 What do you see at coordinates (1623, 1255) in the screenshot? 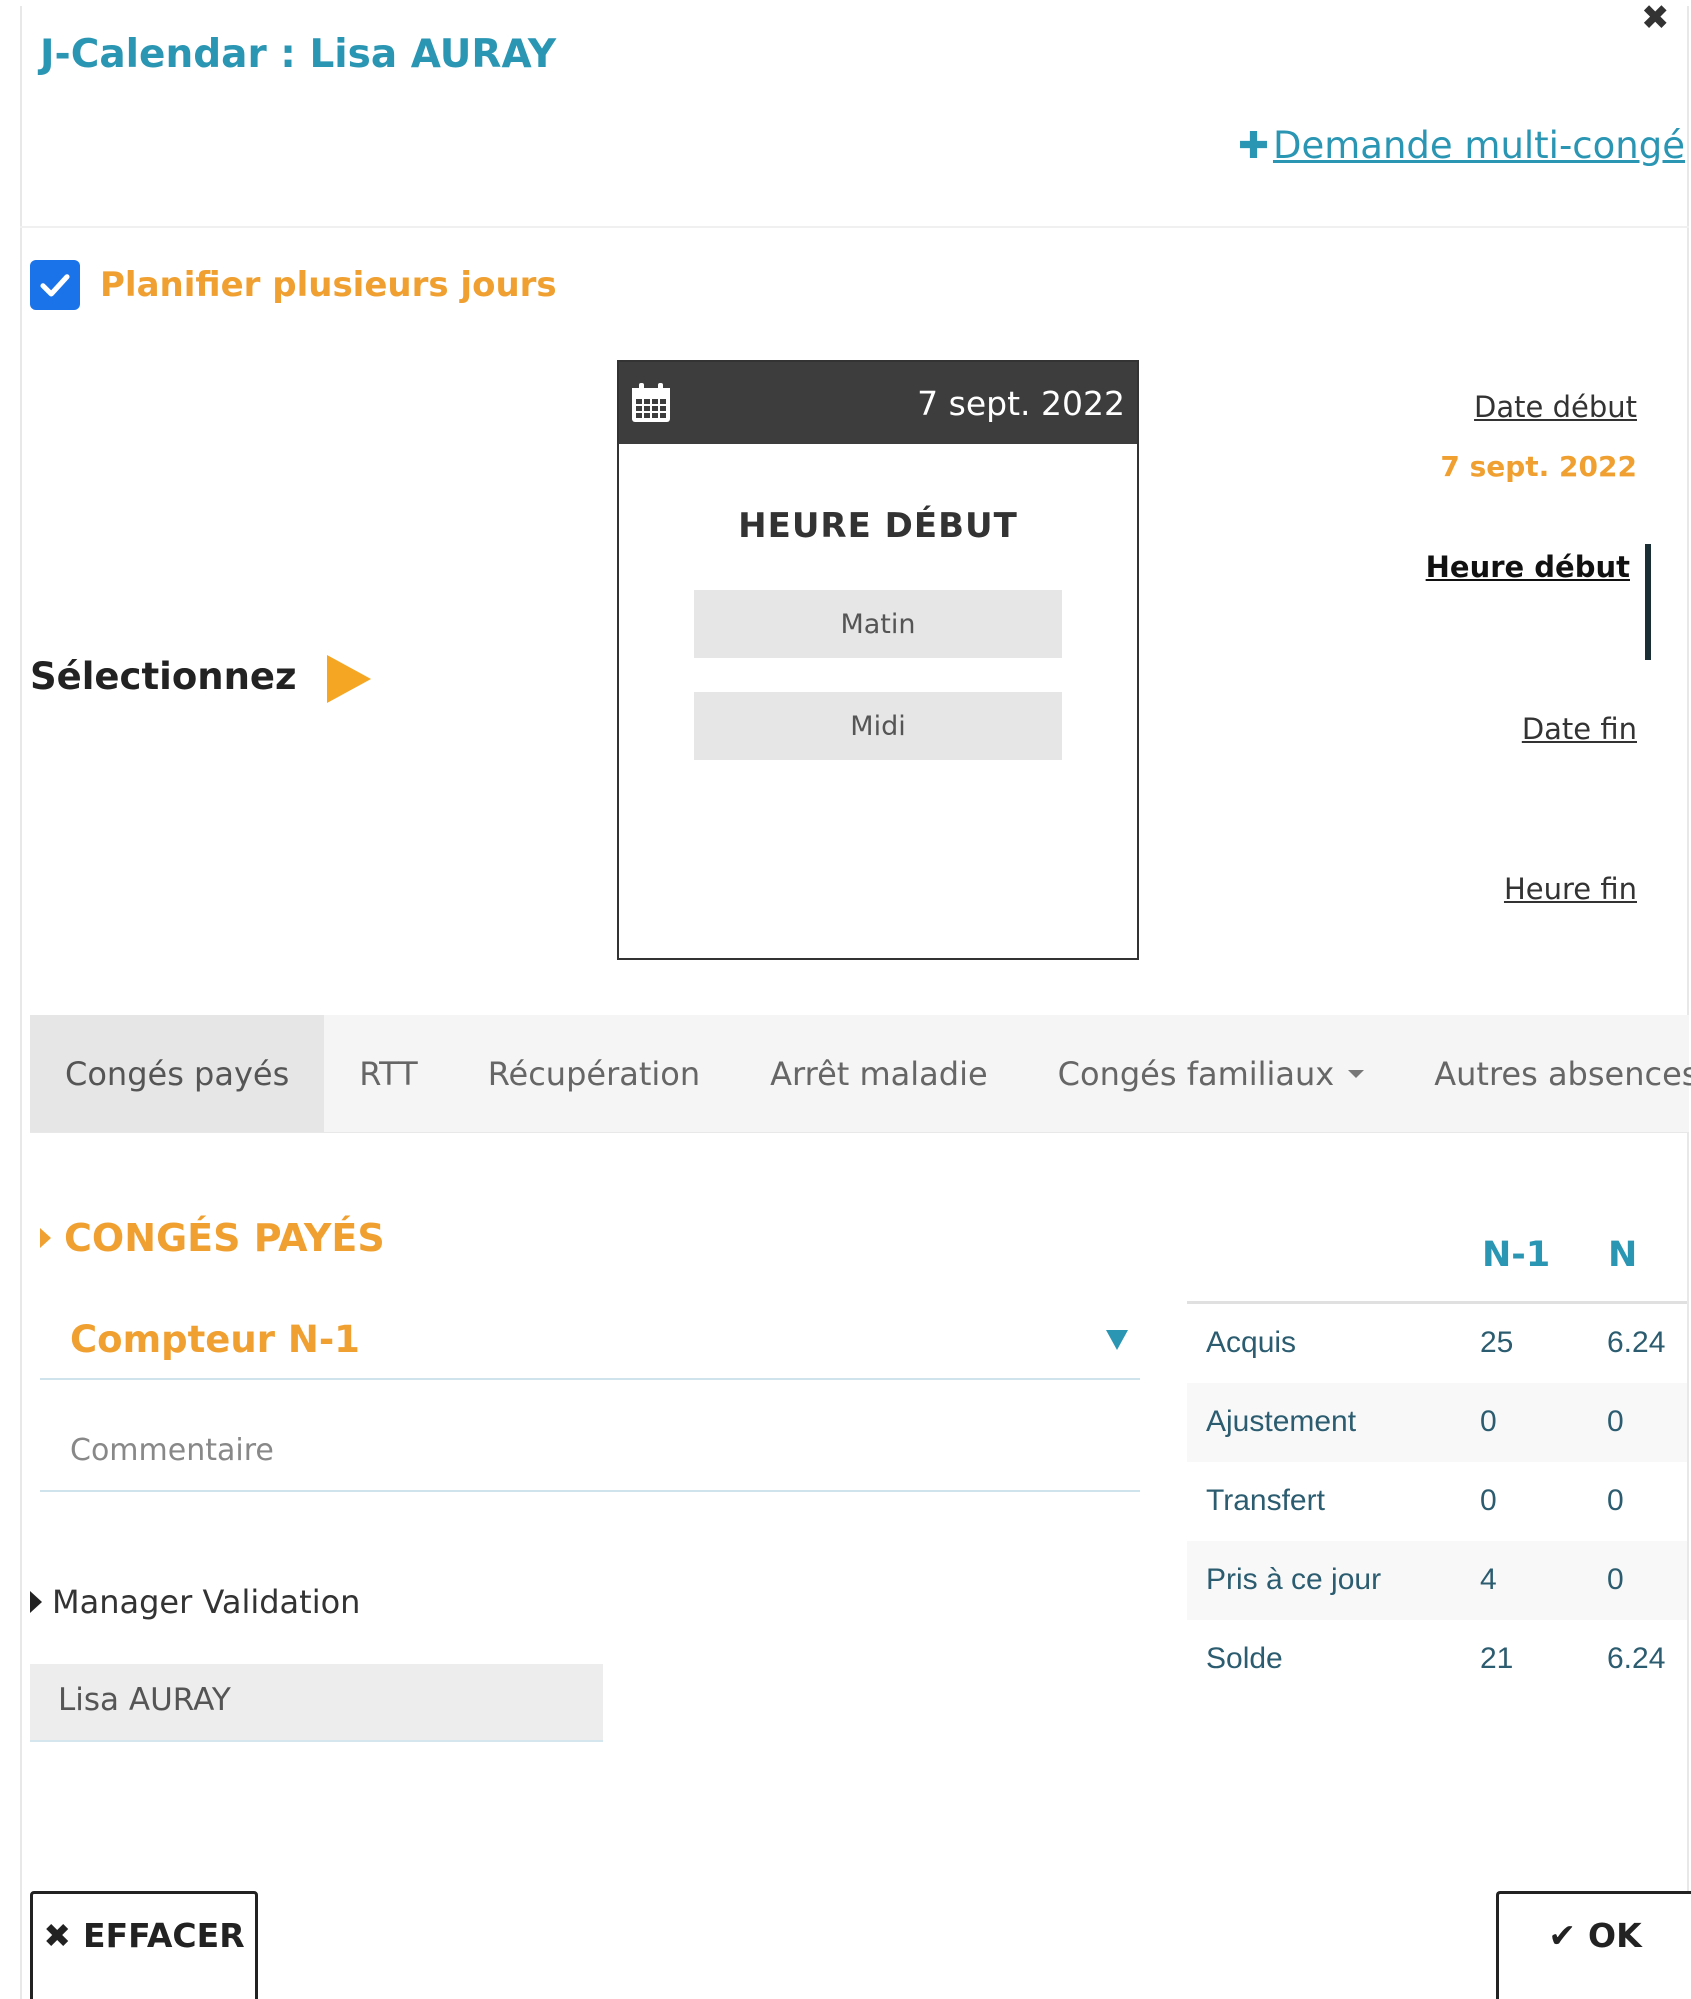
I see `column-header-n: N` at bounding box center [1623, 1255].